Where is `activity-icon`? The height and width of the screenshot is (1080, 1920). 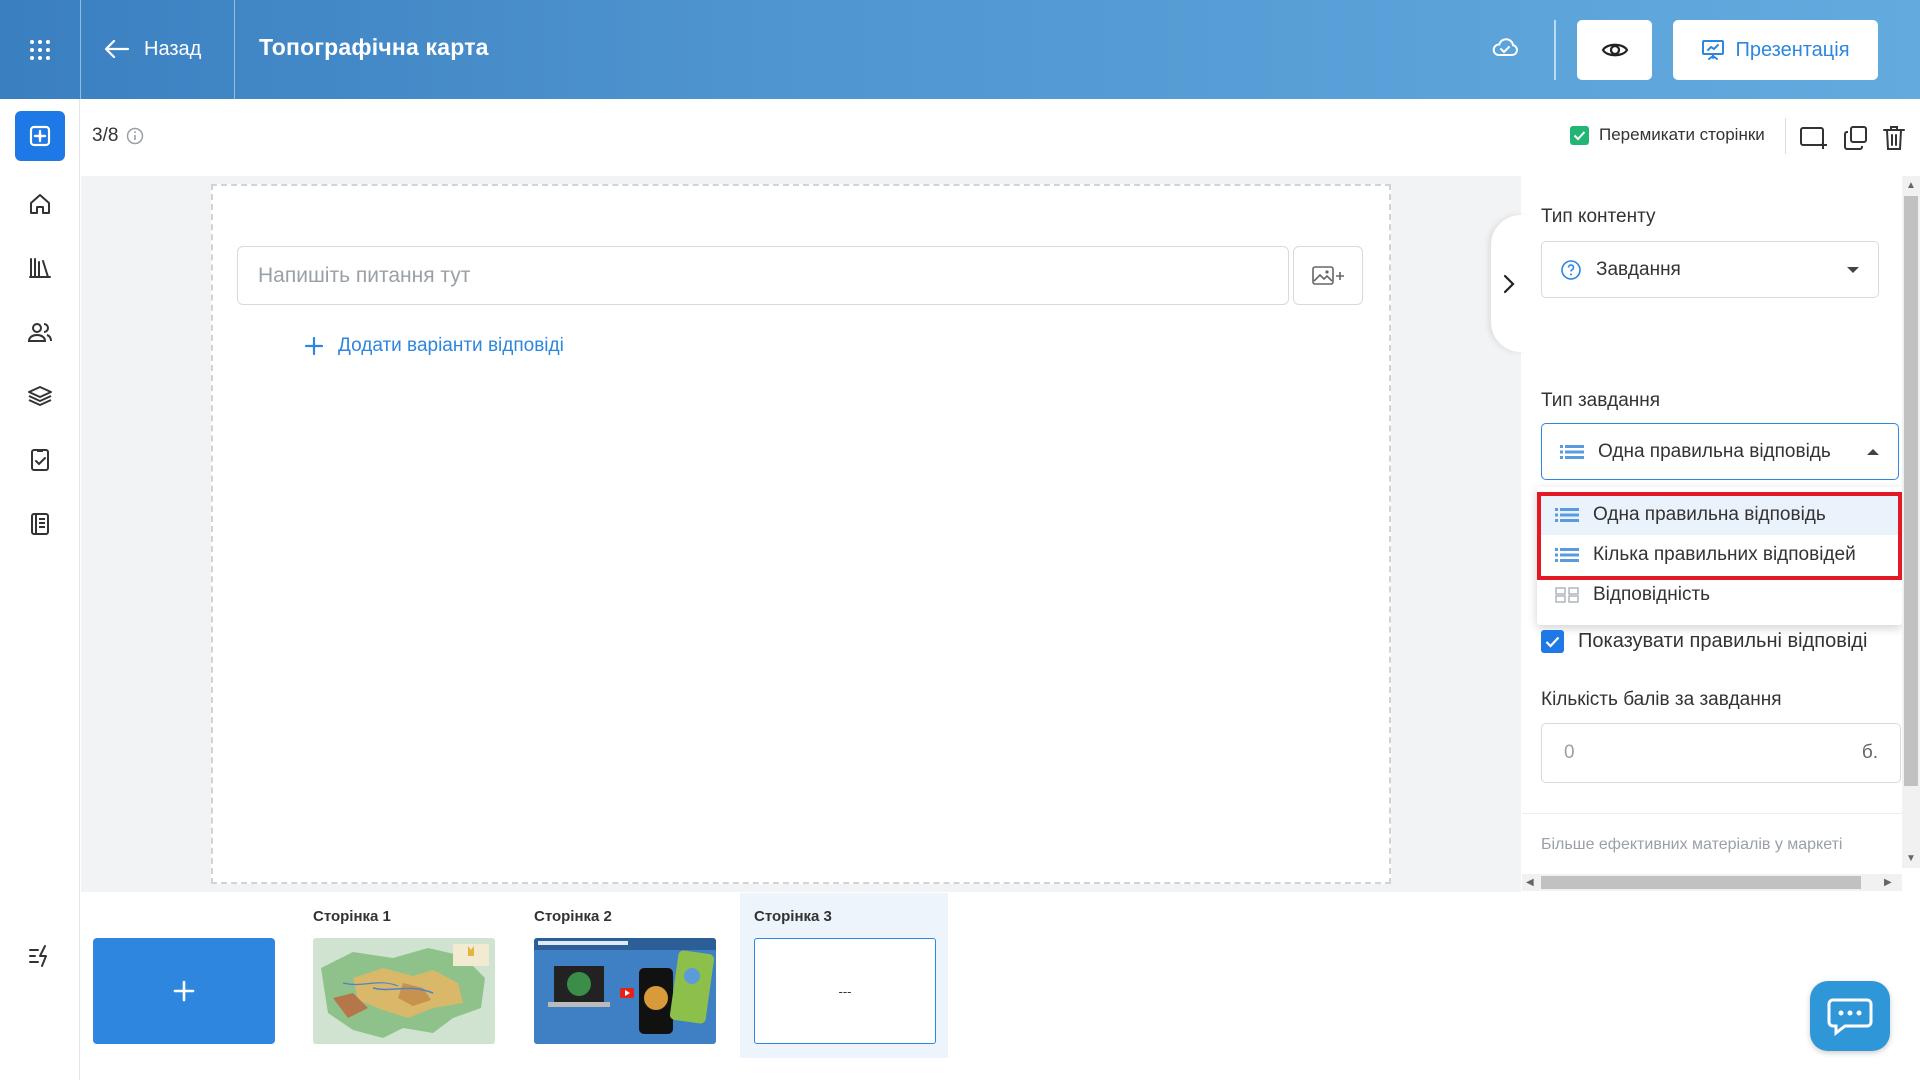
activity-icon is located at coordinates (40, 956).